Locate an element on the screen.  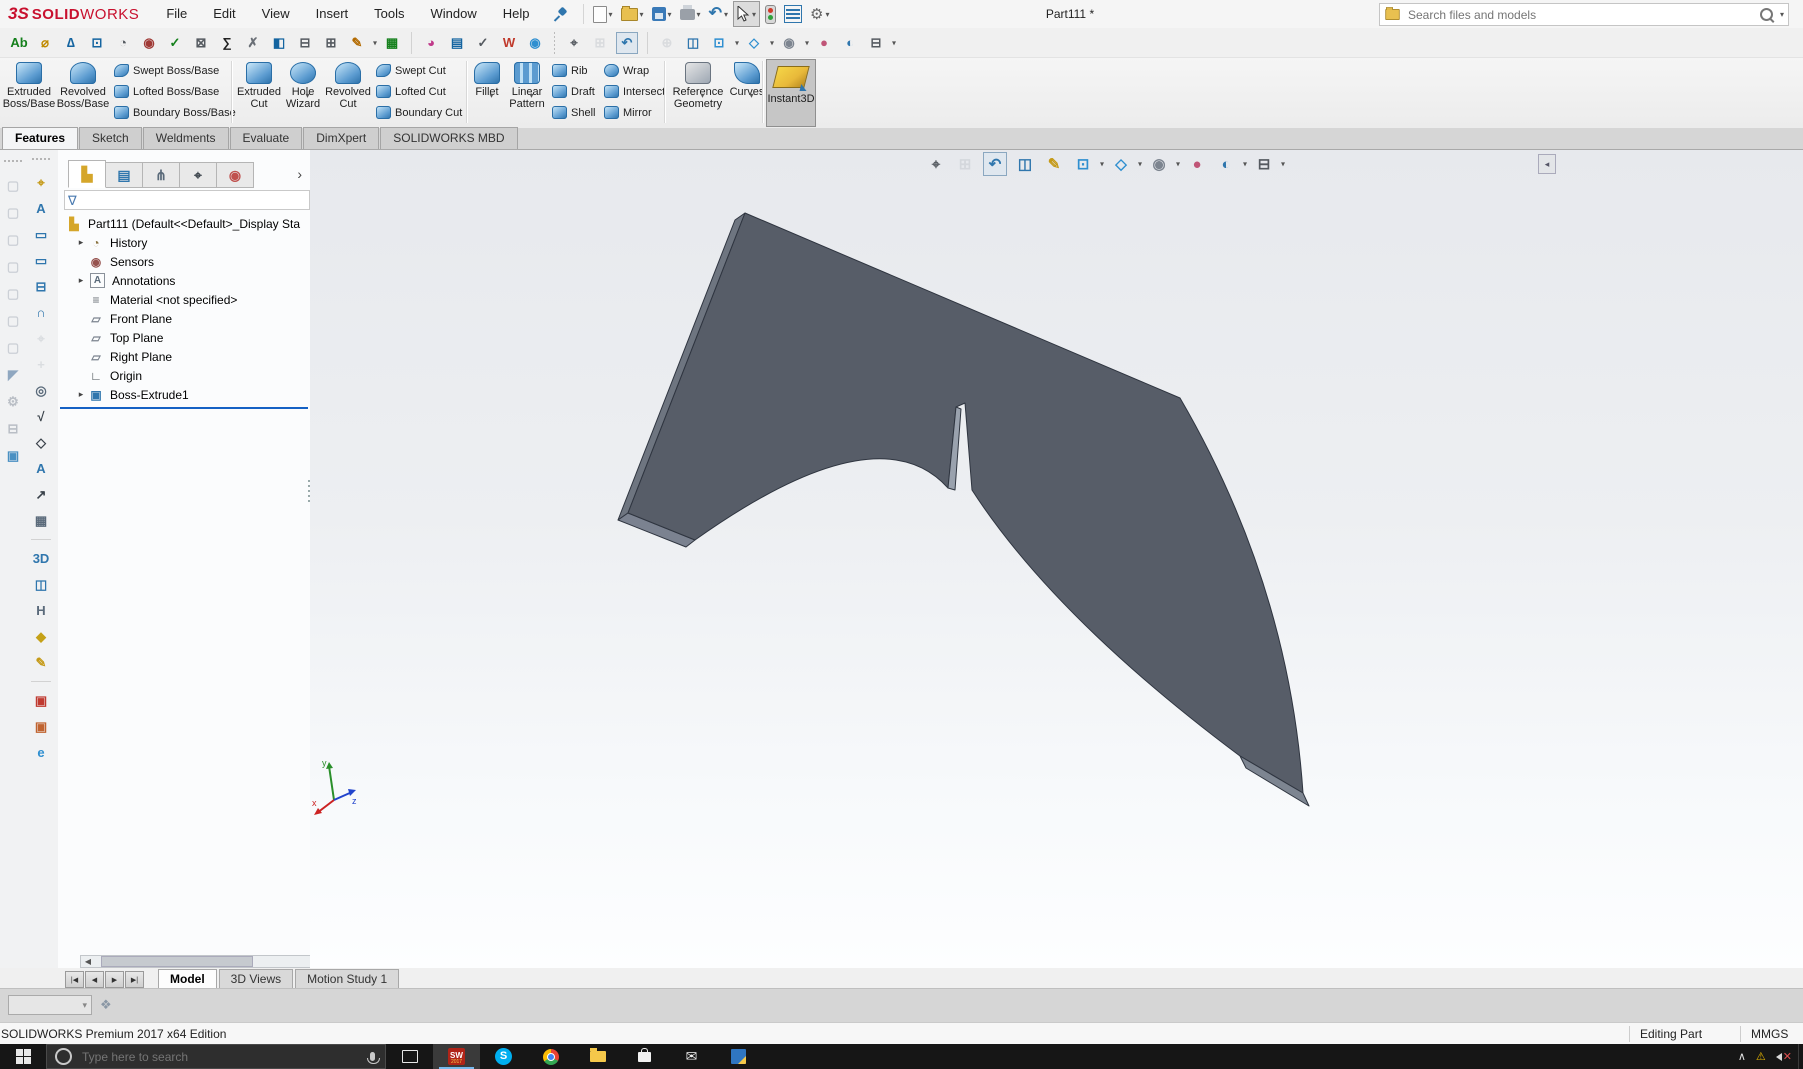
rebuild-button is located at coordinates (770, 14).